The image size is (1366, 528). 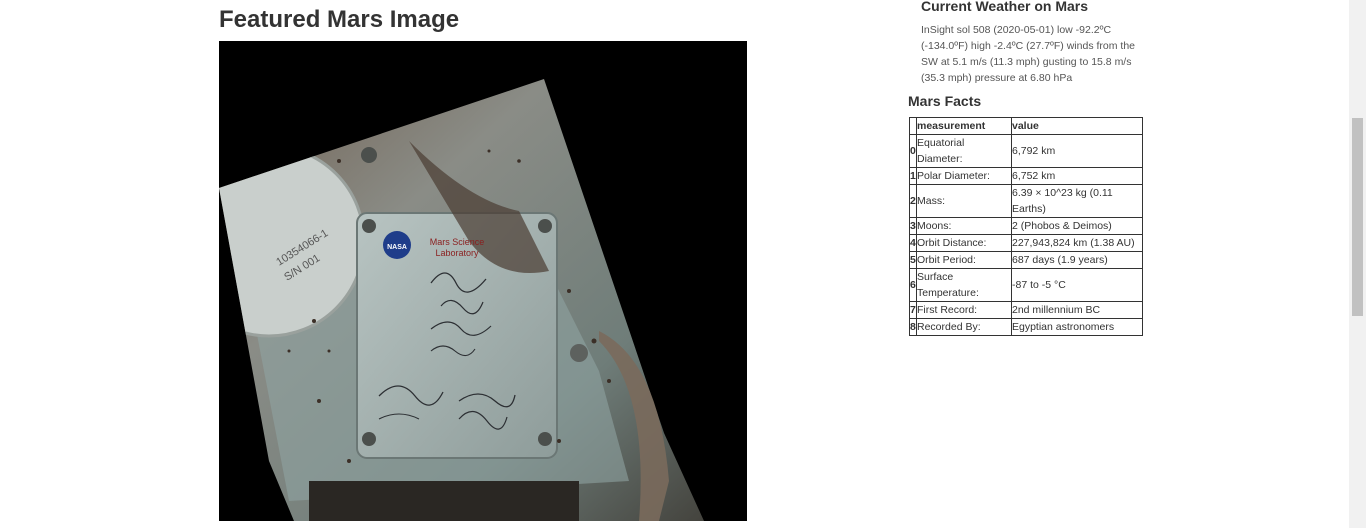 What do you see at coordinates (964, 243) in the screenshot?
I see `row-measurement: Orbit Distance:` at bounding box center [964, 243].